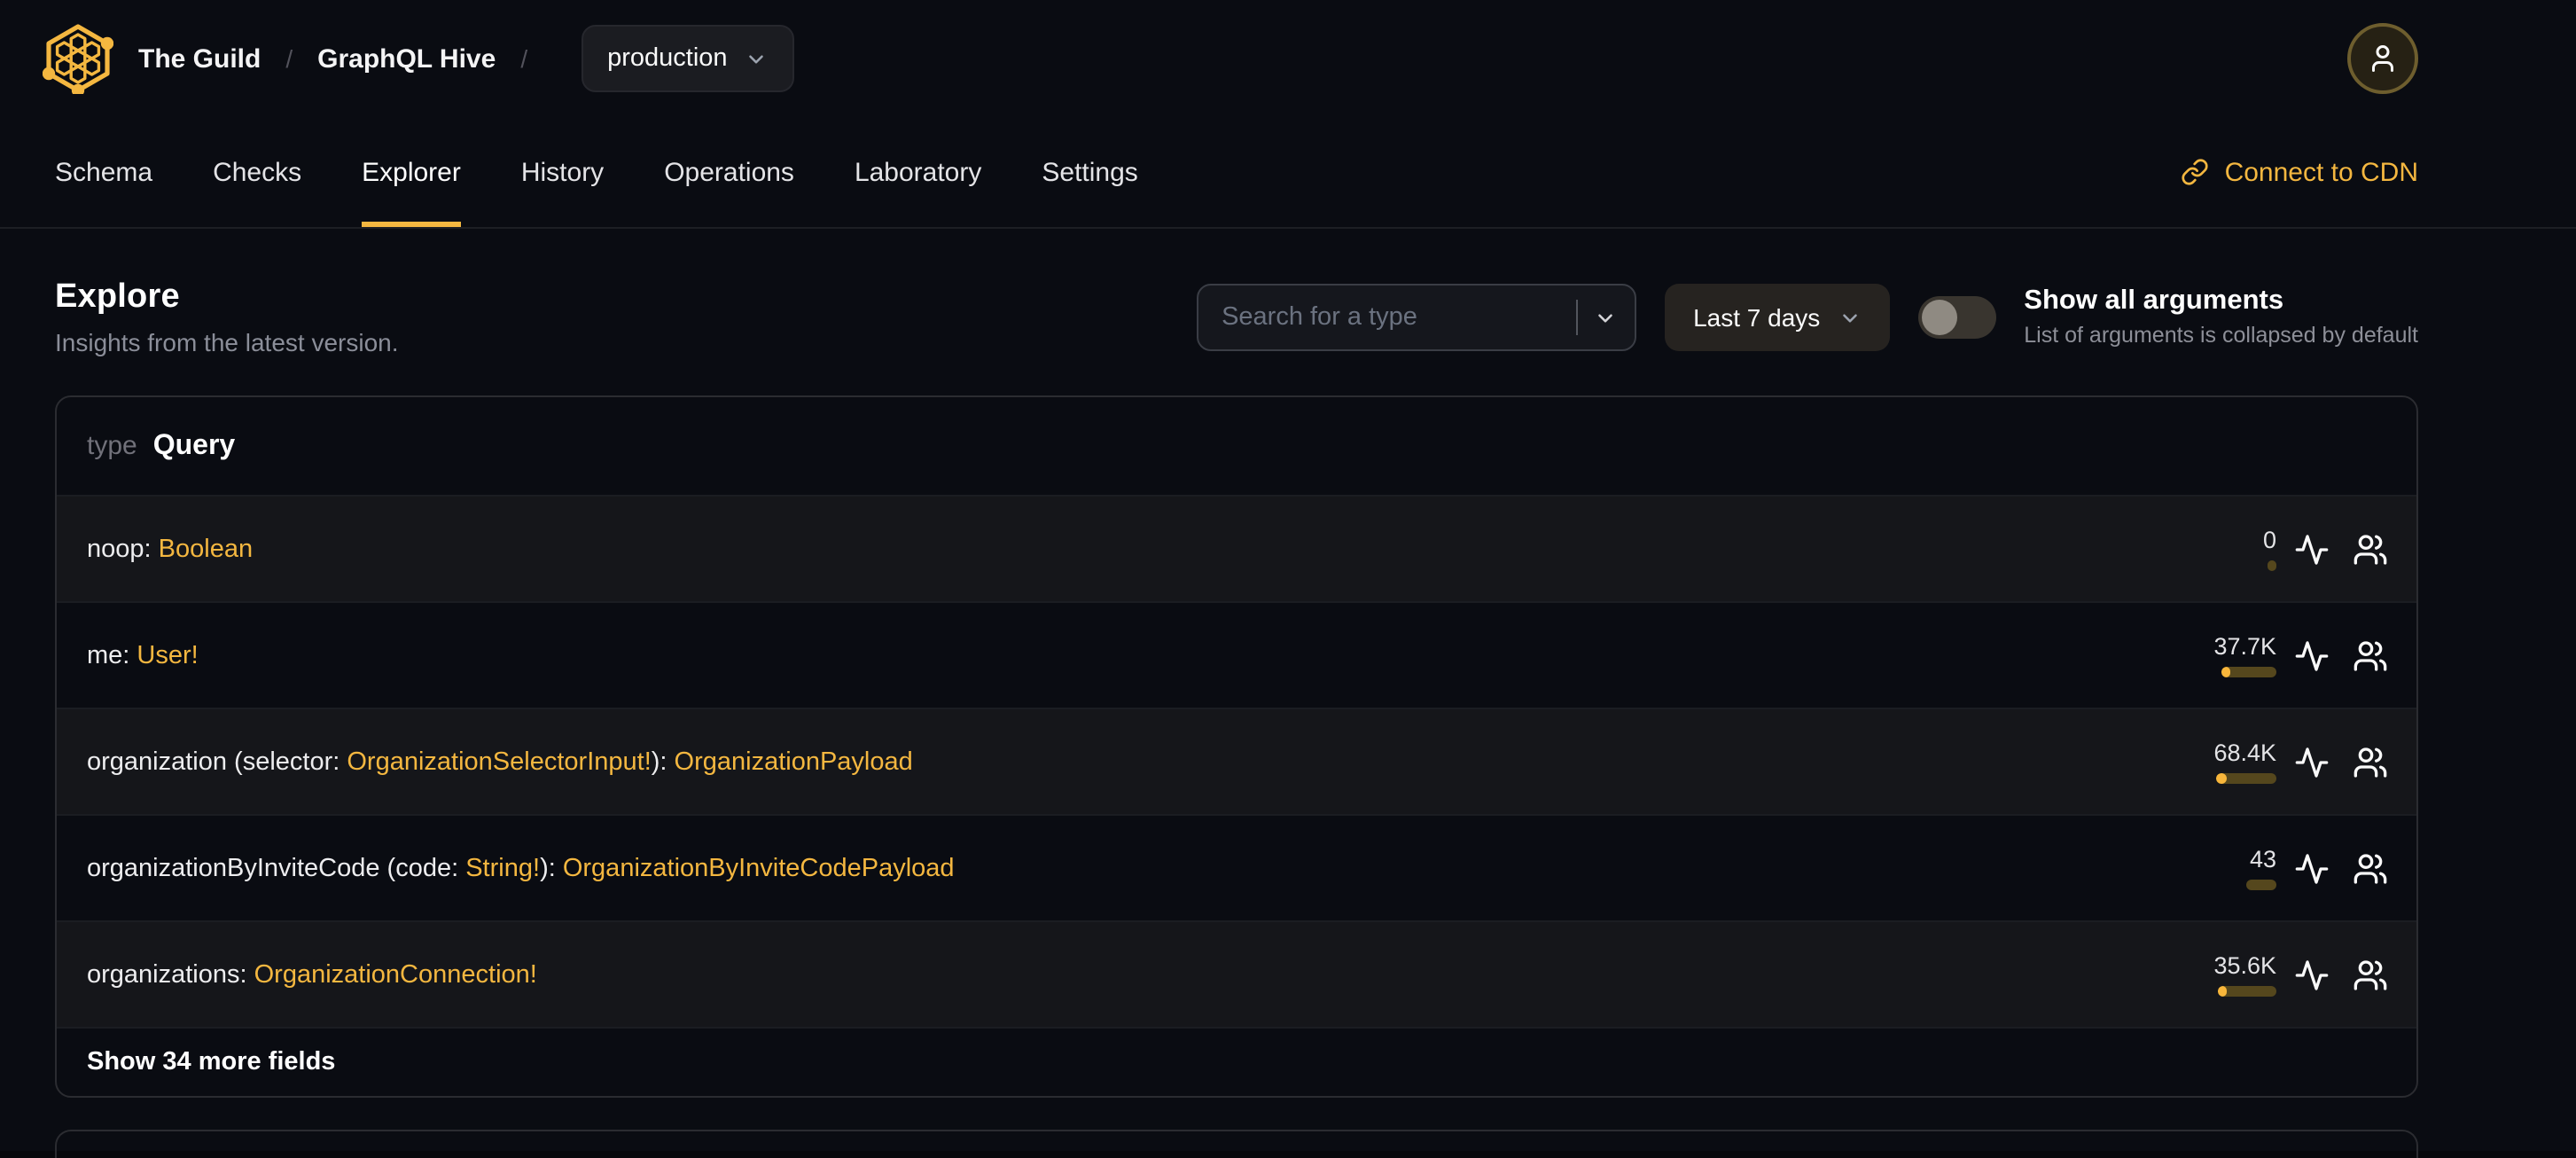  Describe the element at coordinates (211, 1062) in the screenshot. I see `show-more-fields-label: Show 34 more fields` at that location.